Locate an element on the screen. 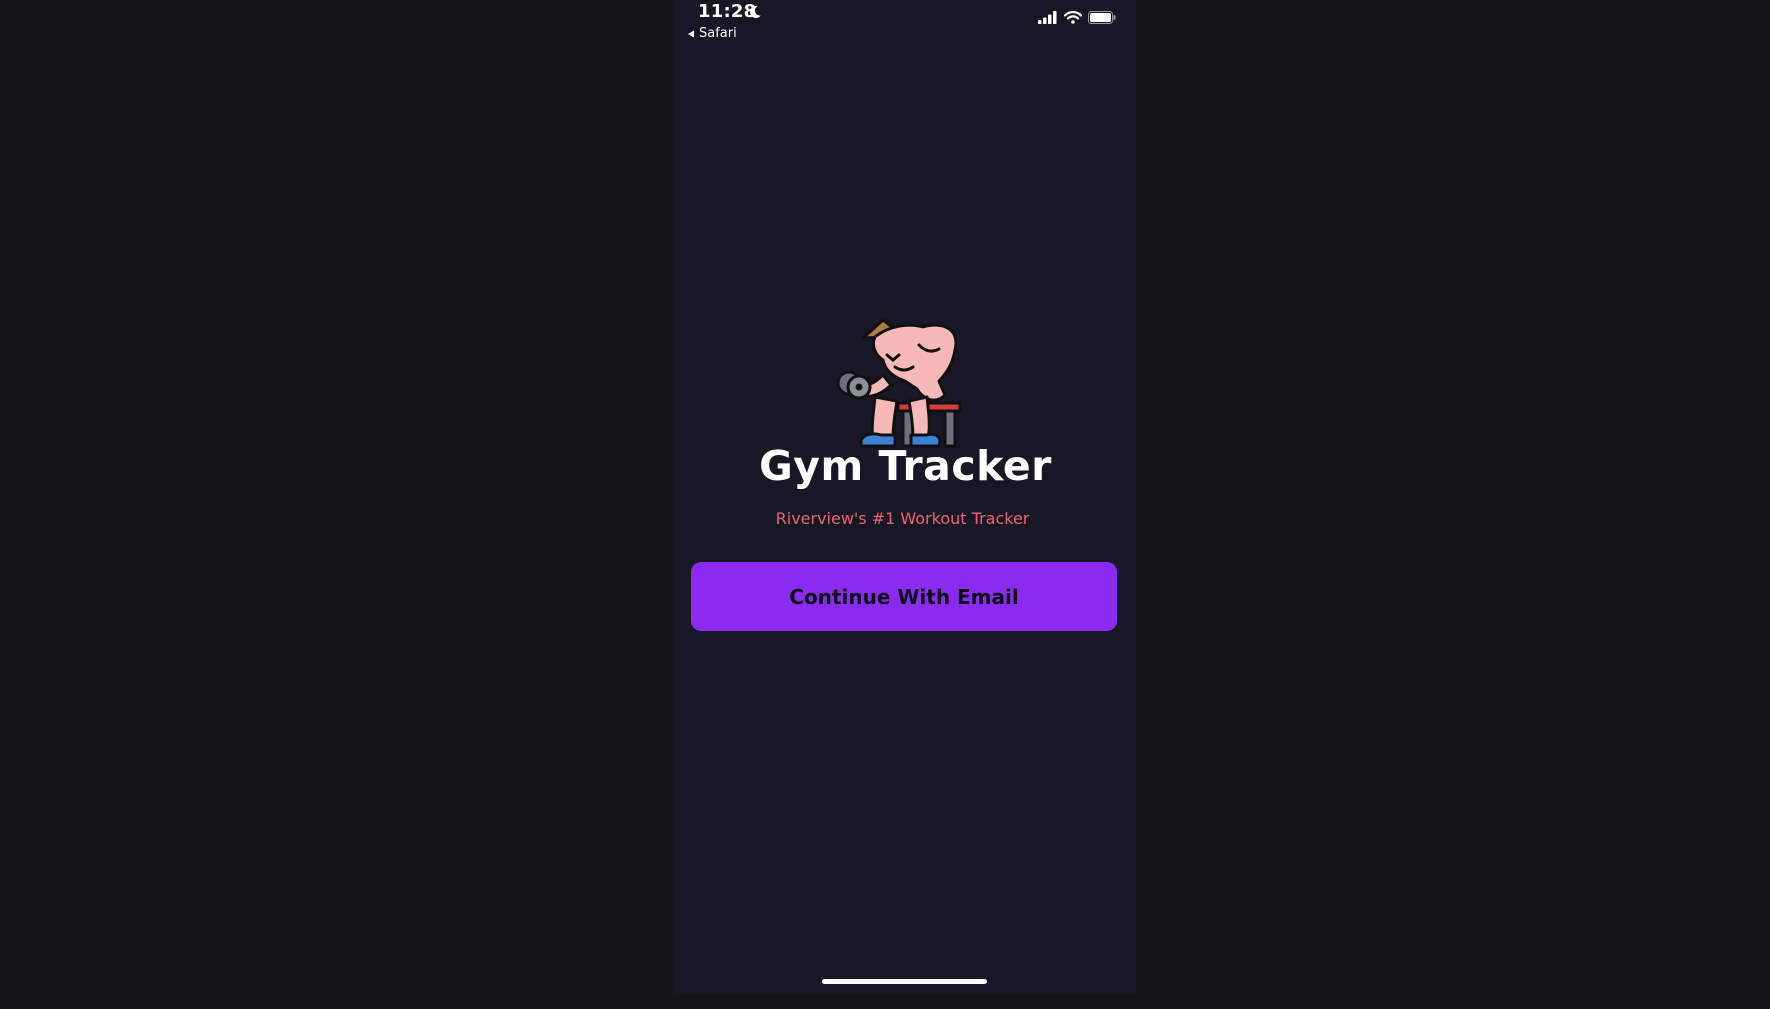 Image resolution: width=1770 pixels, height=1009 pixels. back-to-safari-link: Safari is located at coordinates (712, 33).